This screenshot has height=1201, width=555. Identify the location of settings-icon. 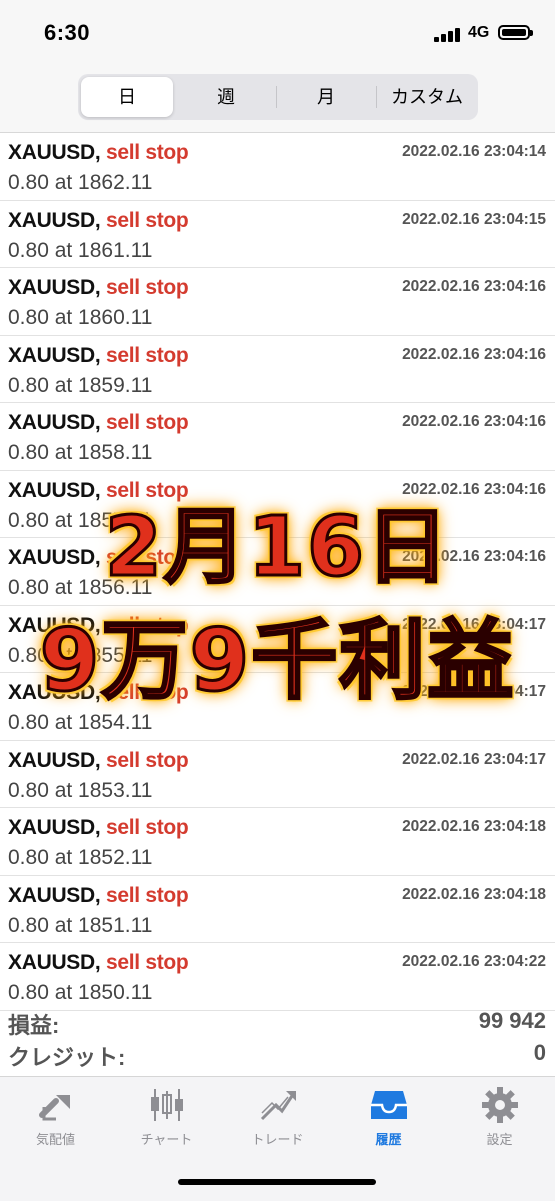
(500, 1105).